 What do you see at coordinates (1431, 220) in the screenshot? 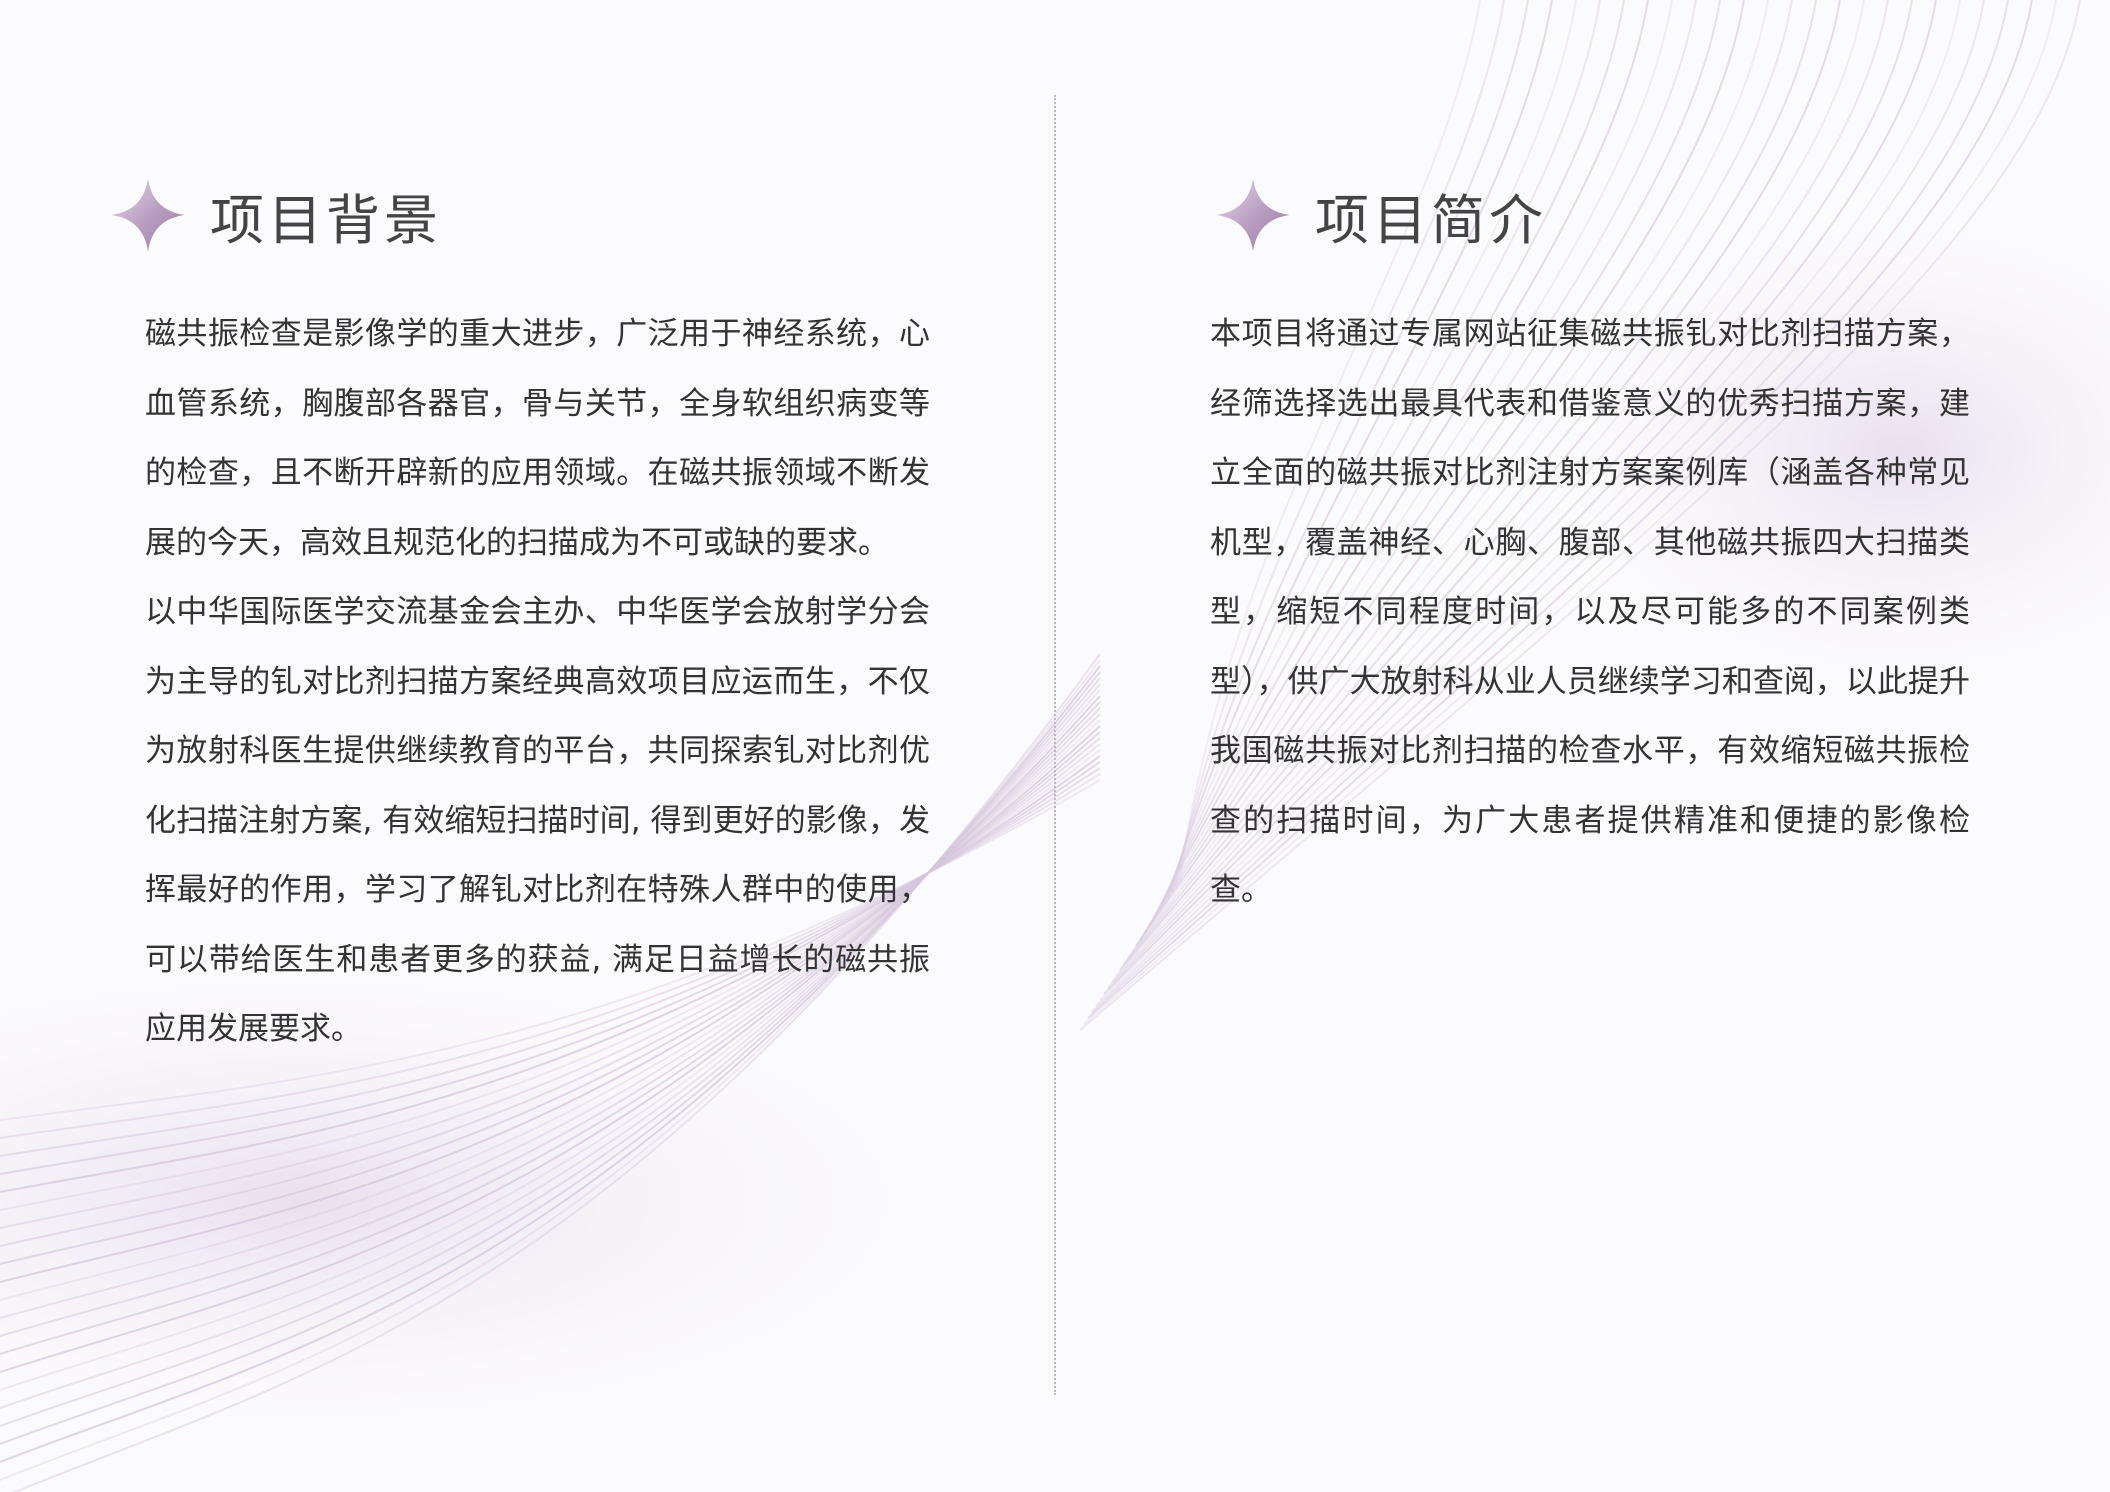
I see `section-title: 项目简介` at bounding box center [1431, 220].